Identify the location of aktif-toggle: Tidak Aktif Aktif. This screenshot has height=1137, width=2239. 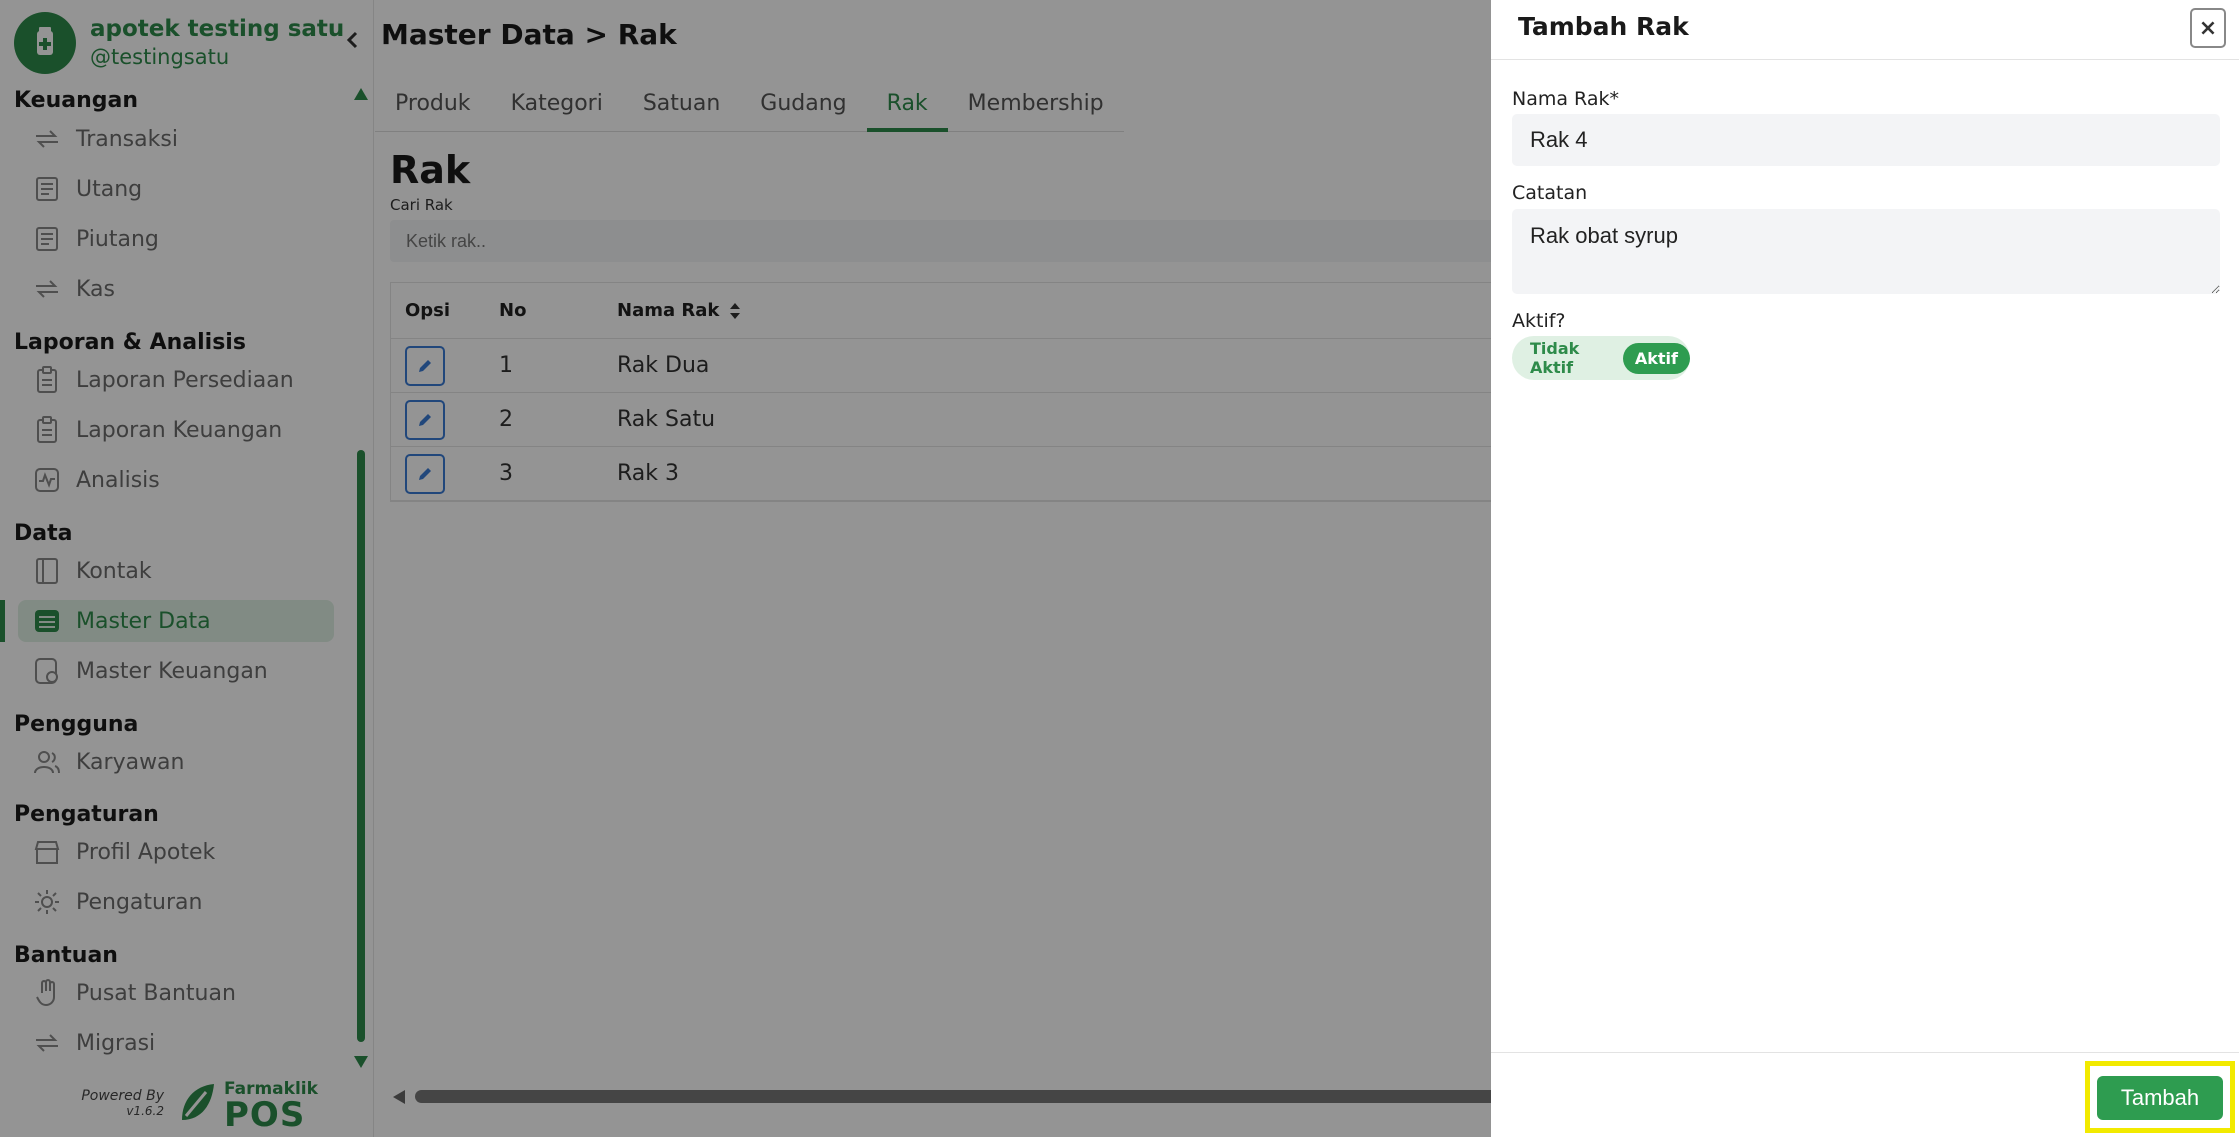
(1601, 358).